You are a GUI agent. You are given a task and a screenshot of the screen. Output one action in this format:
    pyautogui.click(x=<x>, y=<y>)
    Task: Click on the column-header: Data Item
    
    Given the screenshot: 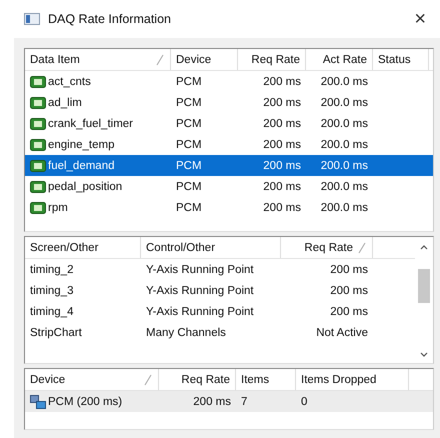 What is the action you would take?
    pyautogui.click(x=98, y=59)
    